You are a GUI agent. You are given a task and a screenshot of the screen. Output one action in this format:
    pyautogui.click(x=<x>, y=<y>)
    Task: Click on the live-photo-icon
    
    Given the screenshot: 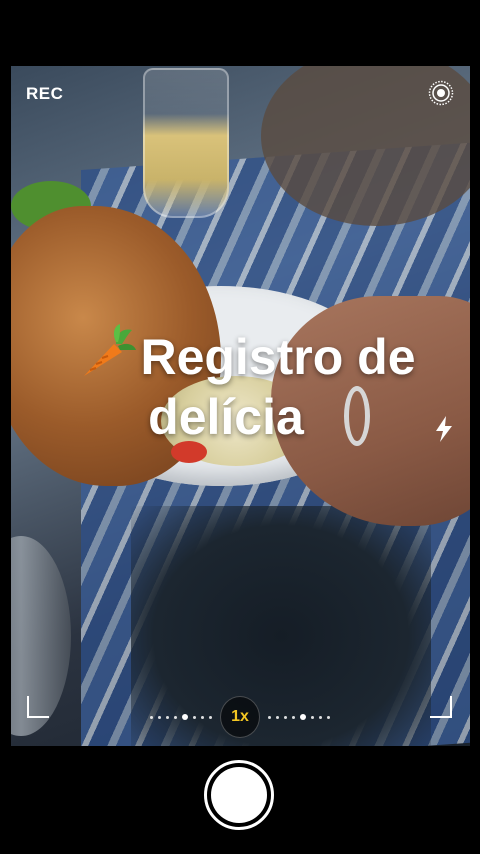 What is the action you would take?
    pyautogui.click(x=441, y=93)
    